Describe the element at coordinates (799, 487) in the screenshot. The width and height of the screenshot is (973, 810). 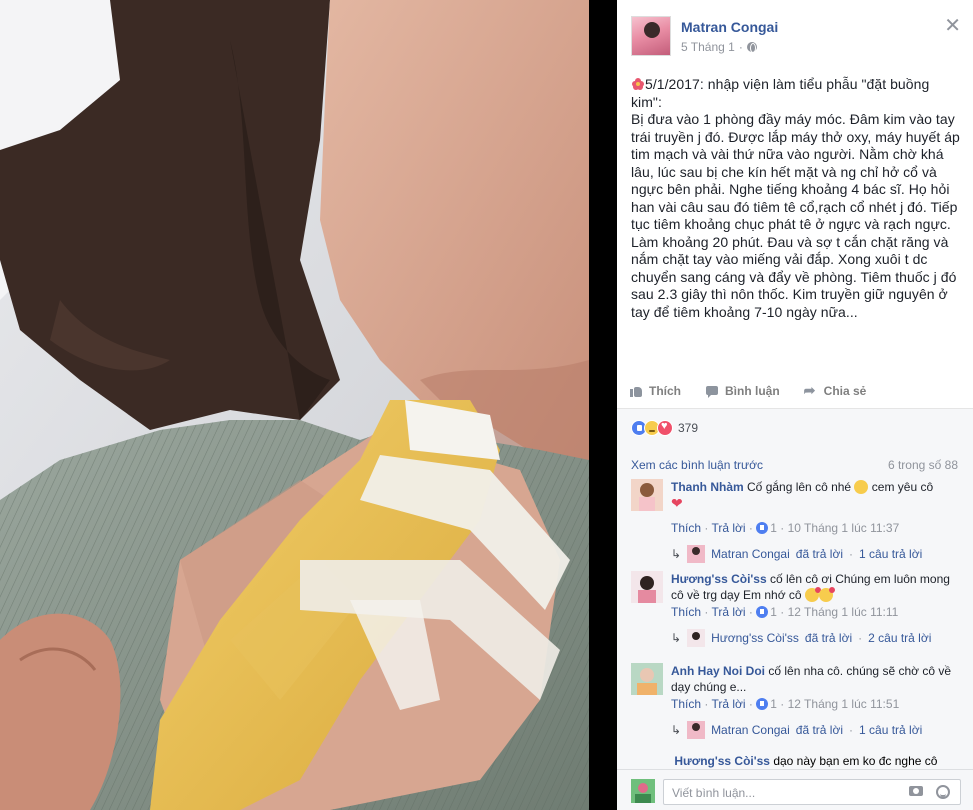
I see `comment-text: Cố gắng lên cô nhé` at that location.